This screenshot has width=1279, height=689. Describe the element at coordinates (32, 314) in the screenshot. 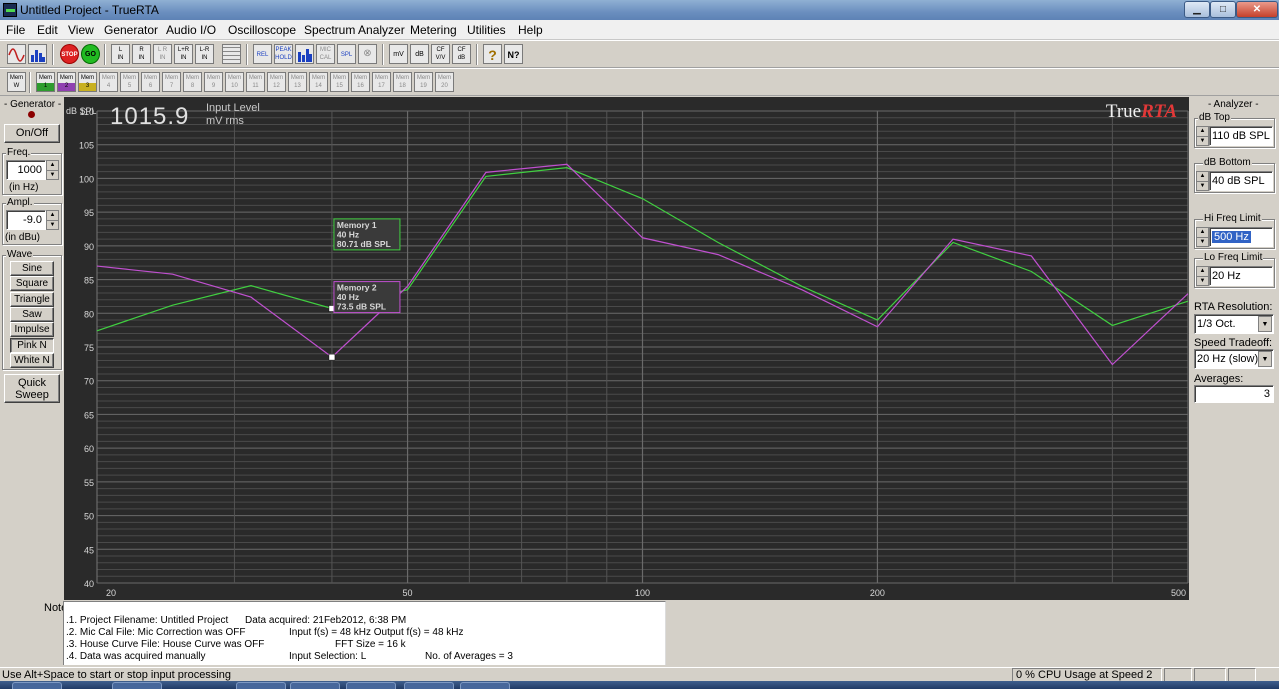

I see `wave-saw-button: Saw` at that location.